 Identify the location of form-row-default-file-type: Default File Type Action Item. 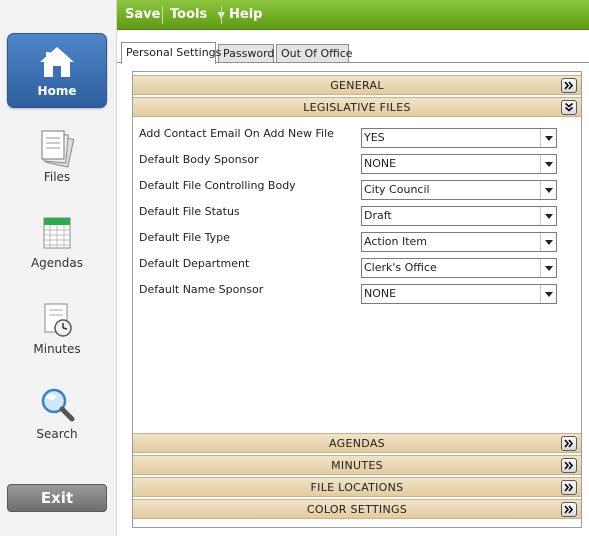
(349, 241).